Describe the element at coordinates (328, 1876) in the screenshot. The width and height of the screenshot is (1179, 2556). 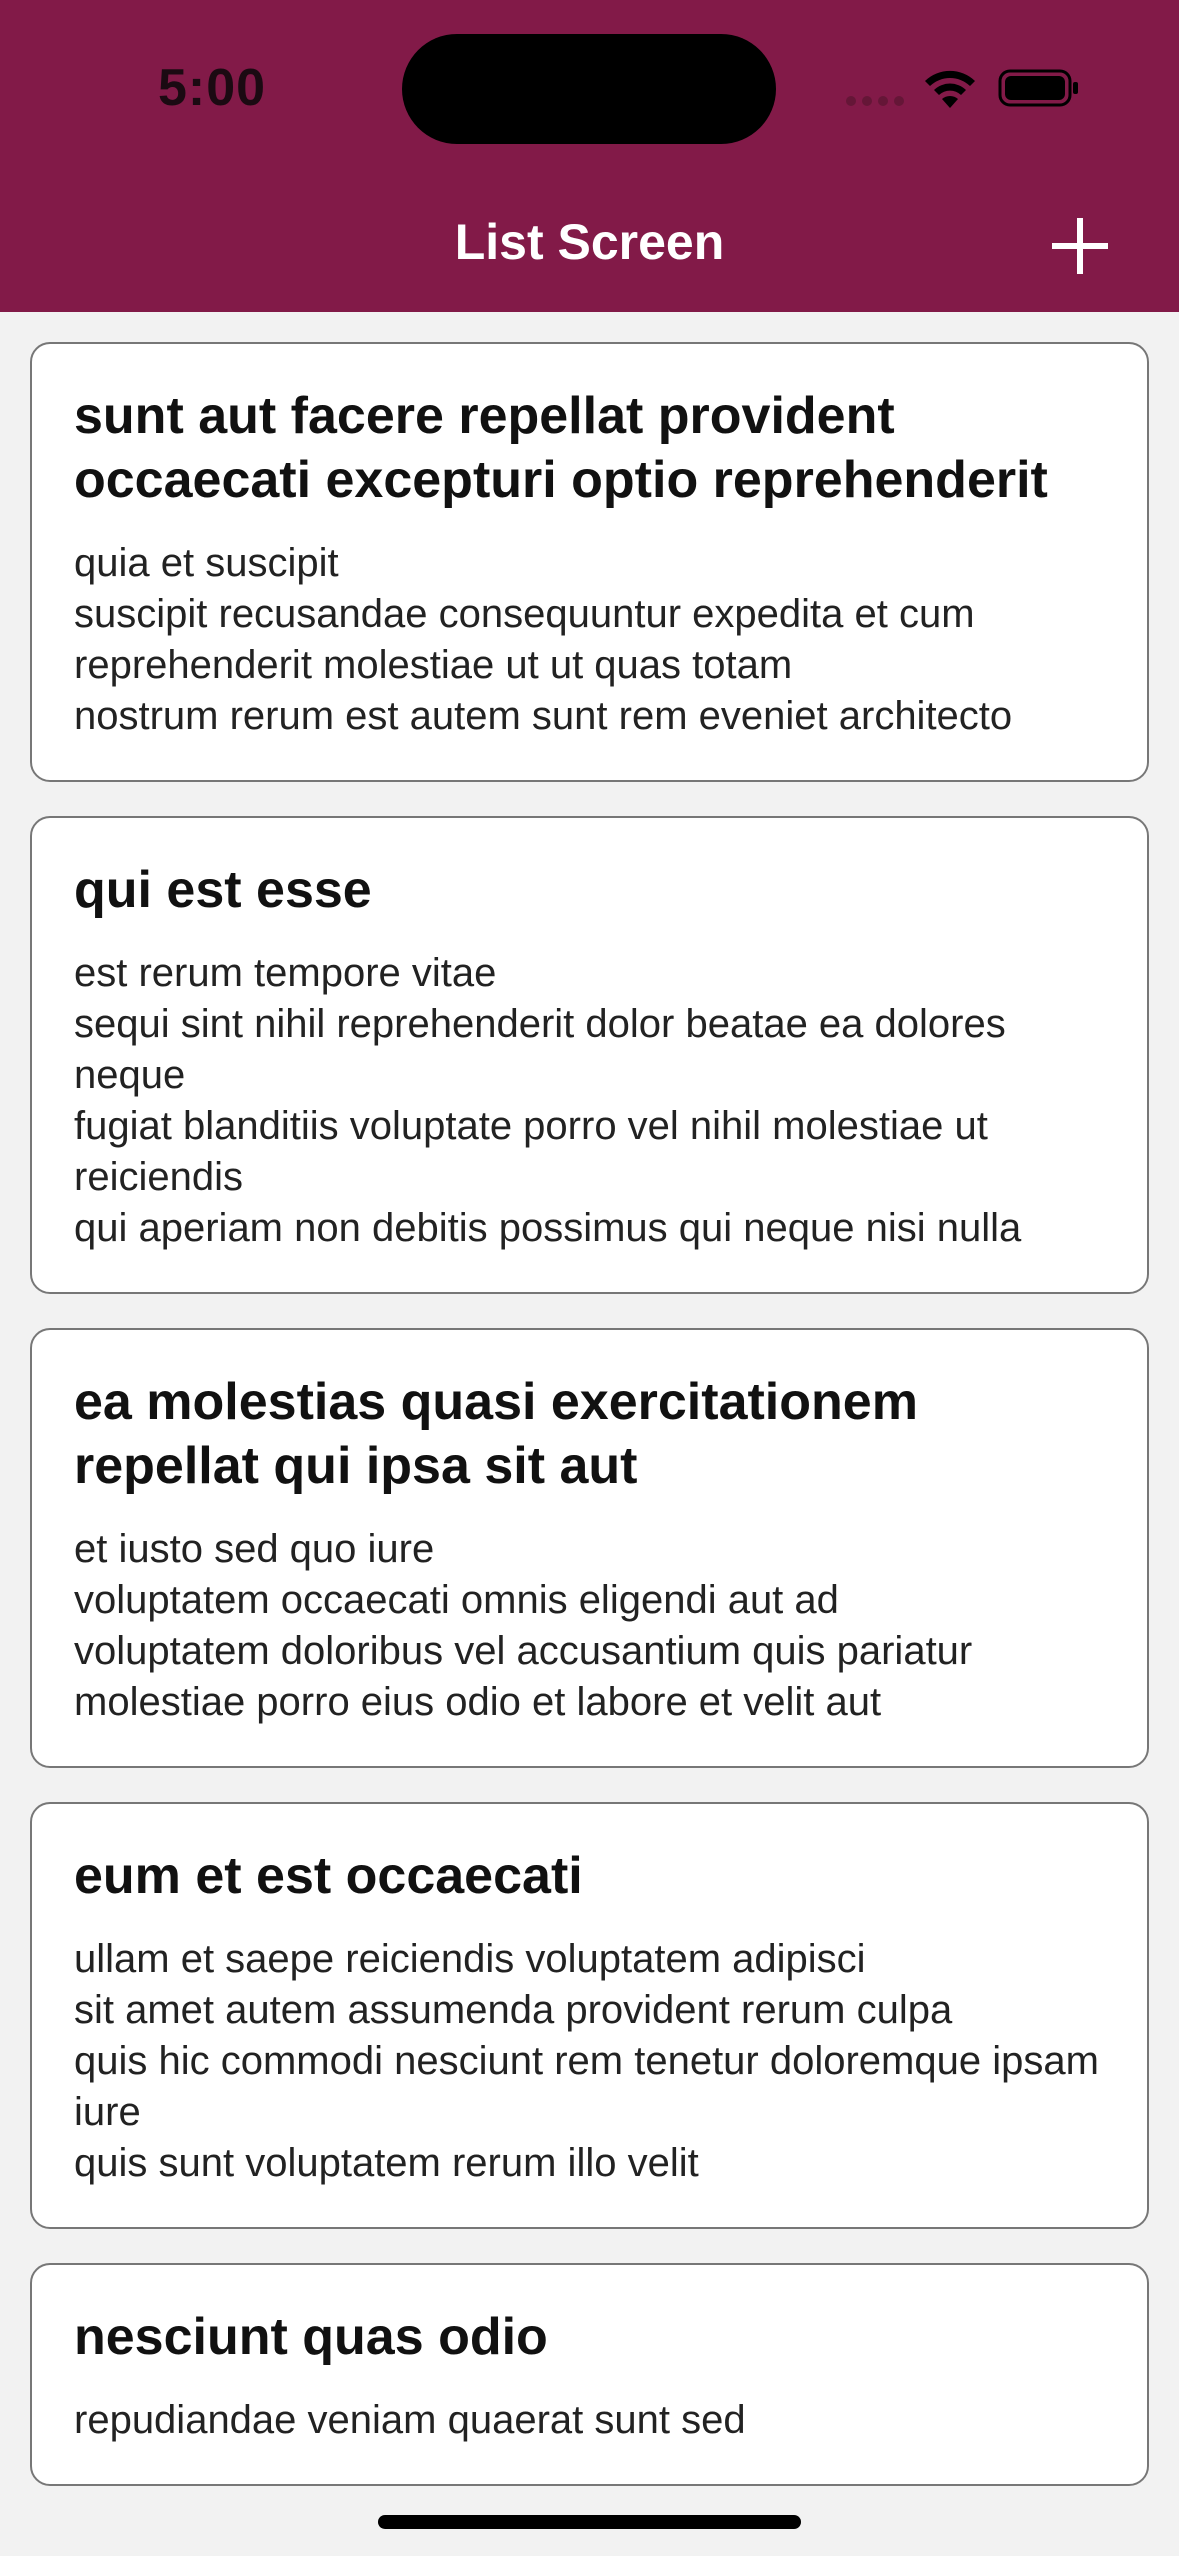
I see `post-title: eum et est occaecati` at that location.